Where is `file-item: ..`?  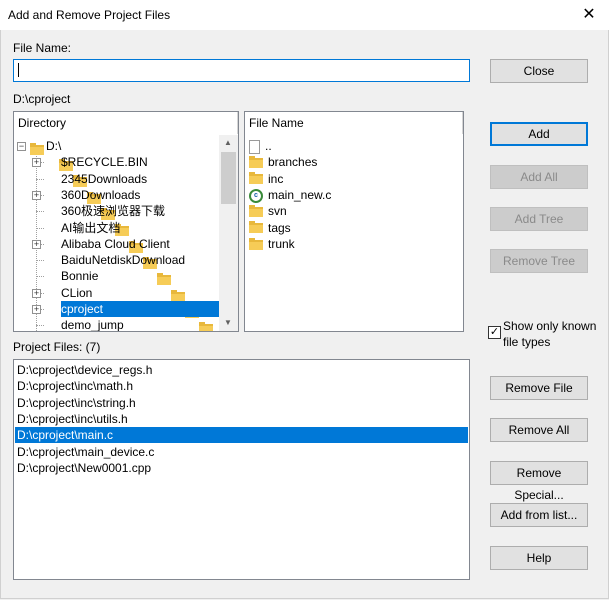 file-item: .. is located at coordinates (260, 146).